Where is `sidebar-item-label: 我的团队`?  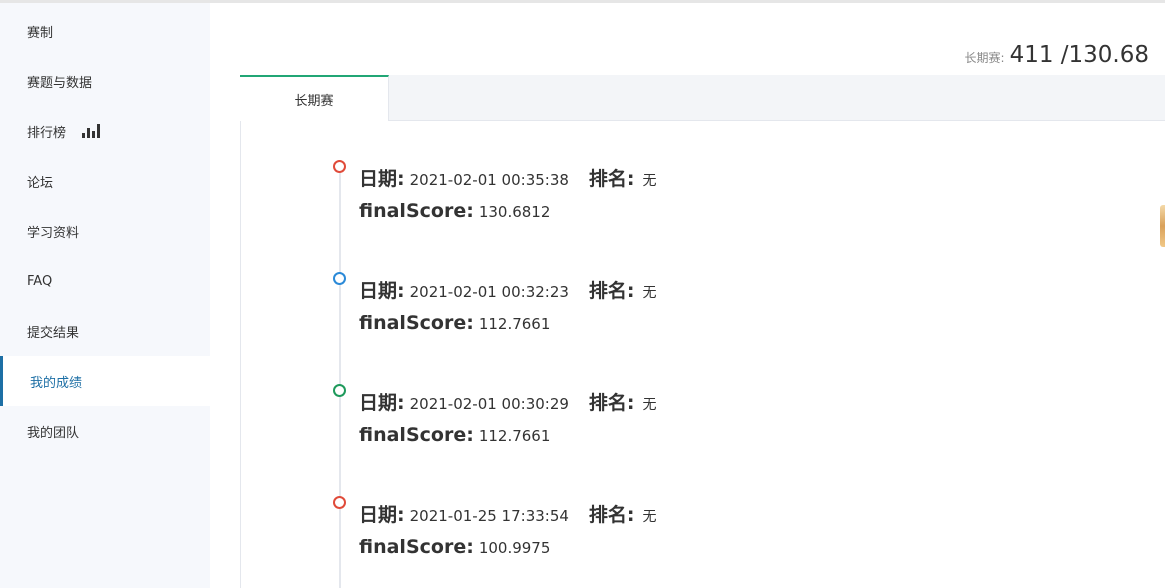 sidebar-item-label: 我的团队 is located at coordinates (53, 433).